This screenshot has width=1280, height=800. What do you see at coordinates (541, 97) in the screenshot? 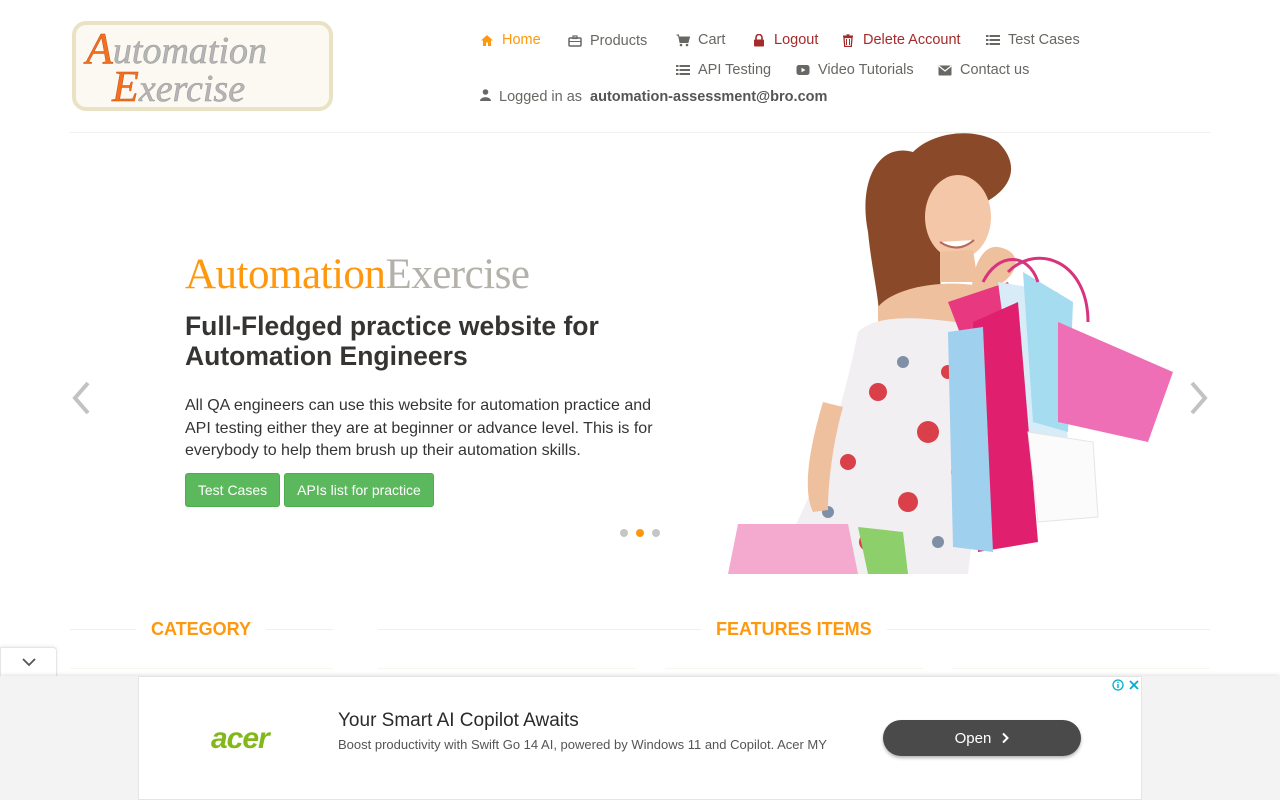
I see `logged-in-prefix: Logged in as` at bounding box center [541, 97].